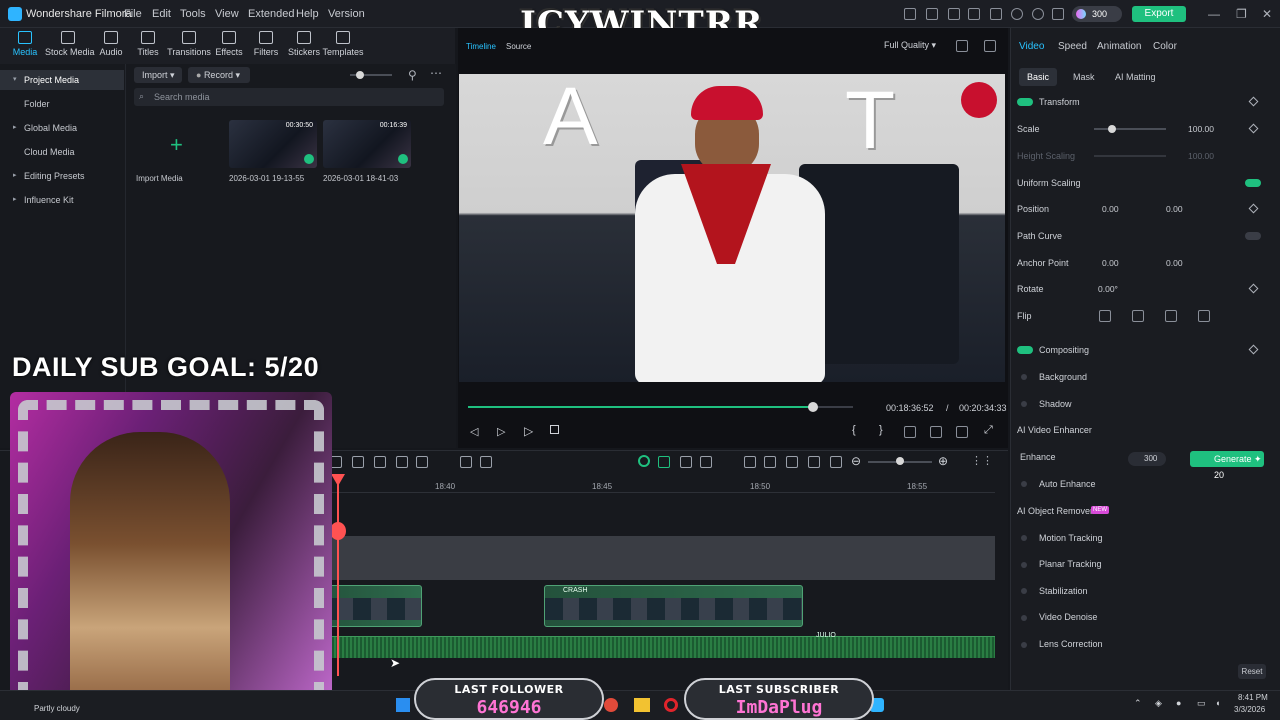 The image size is (1280, 720). Describe the element at coordinates (881, 430) in the screenshot. I see `mark-out-icon: }` at that location.